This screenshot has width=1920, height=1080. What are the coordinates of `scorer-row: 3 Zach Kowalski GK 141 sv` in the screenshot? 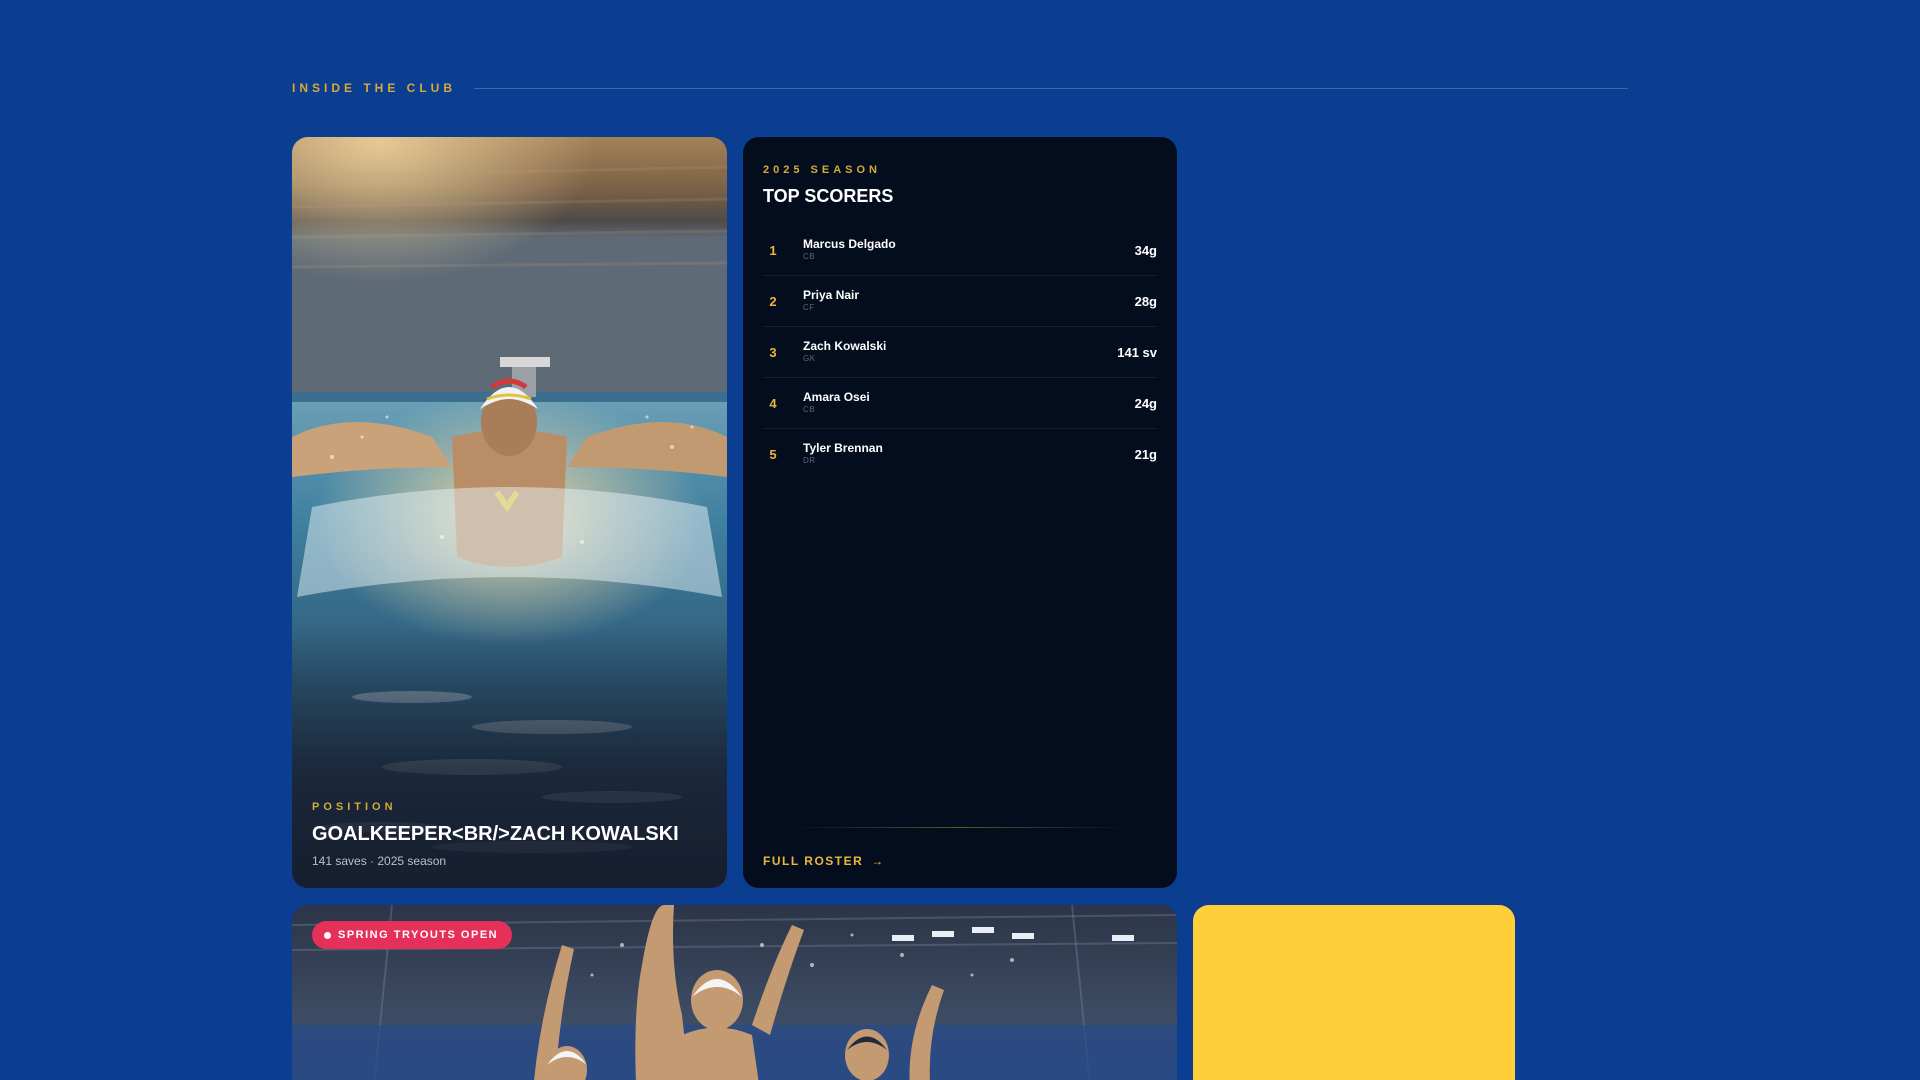 It's located at (960, 352).